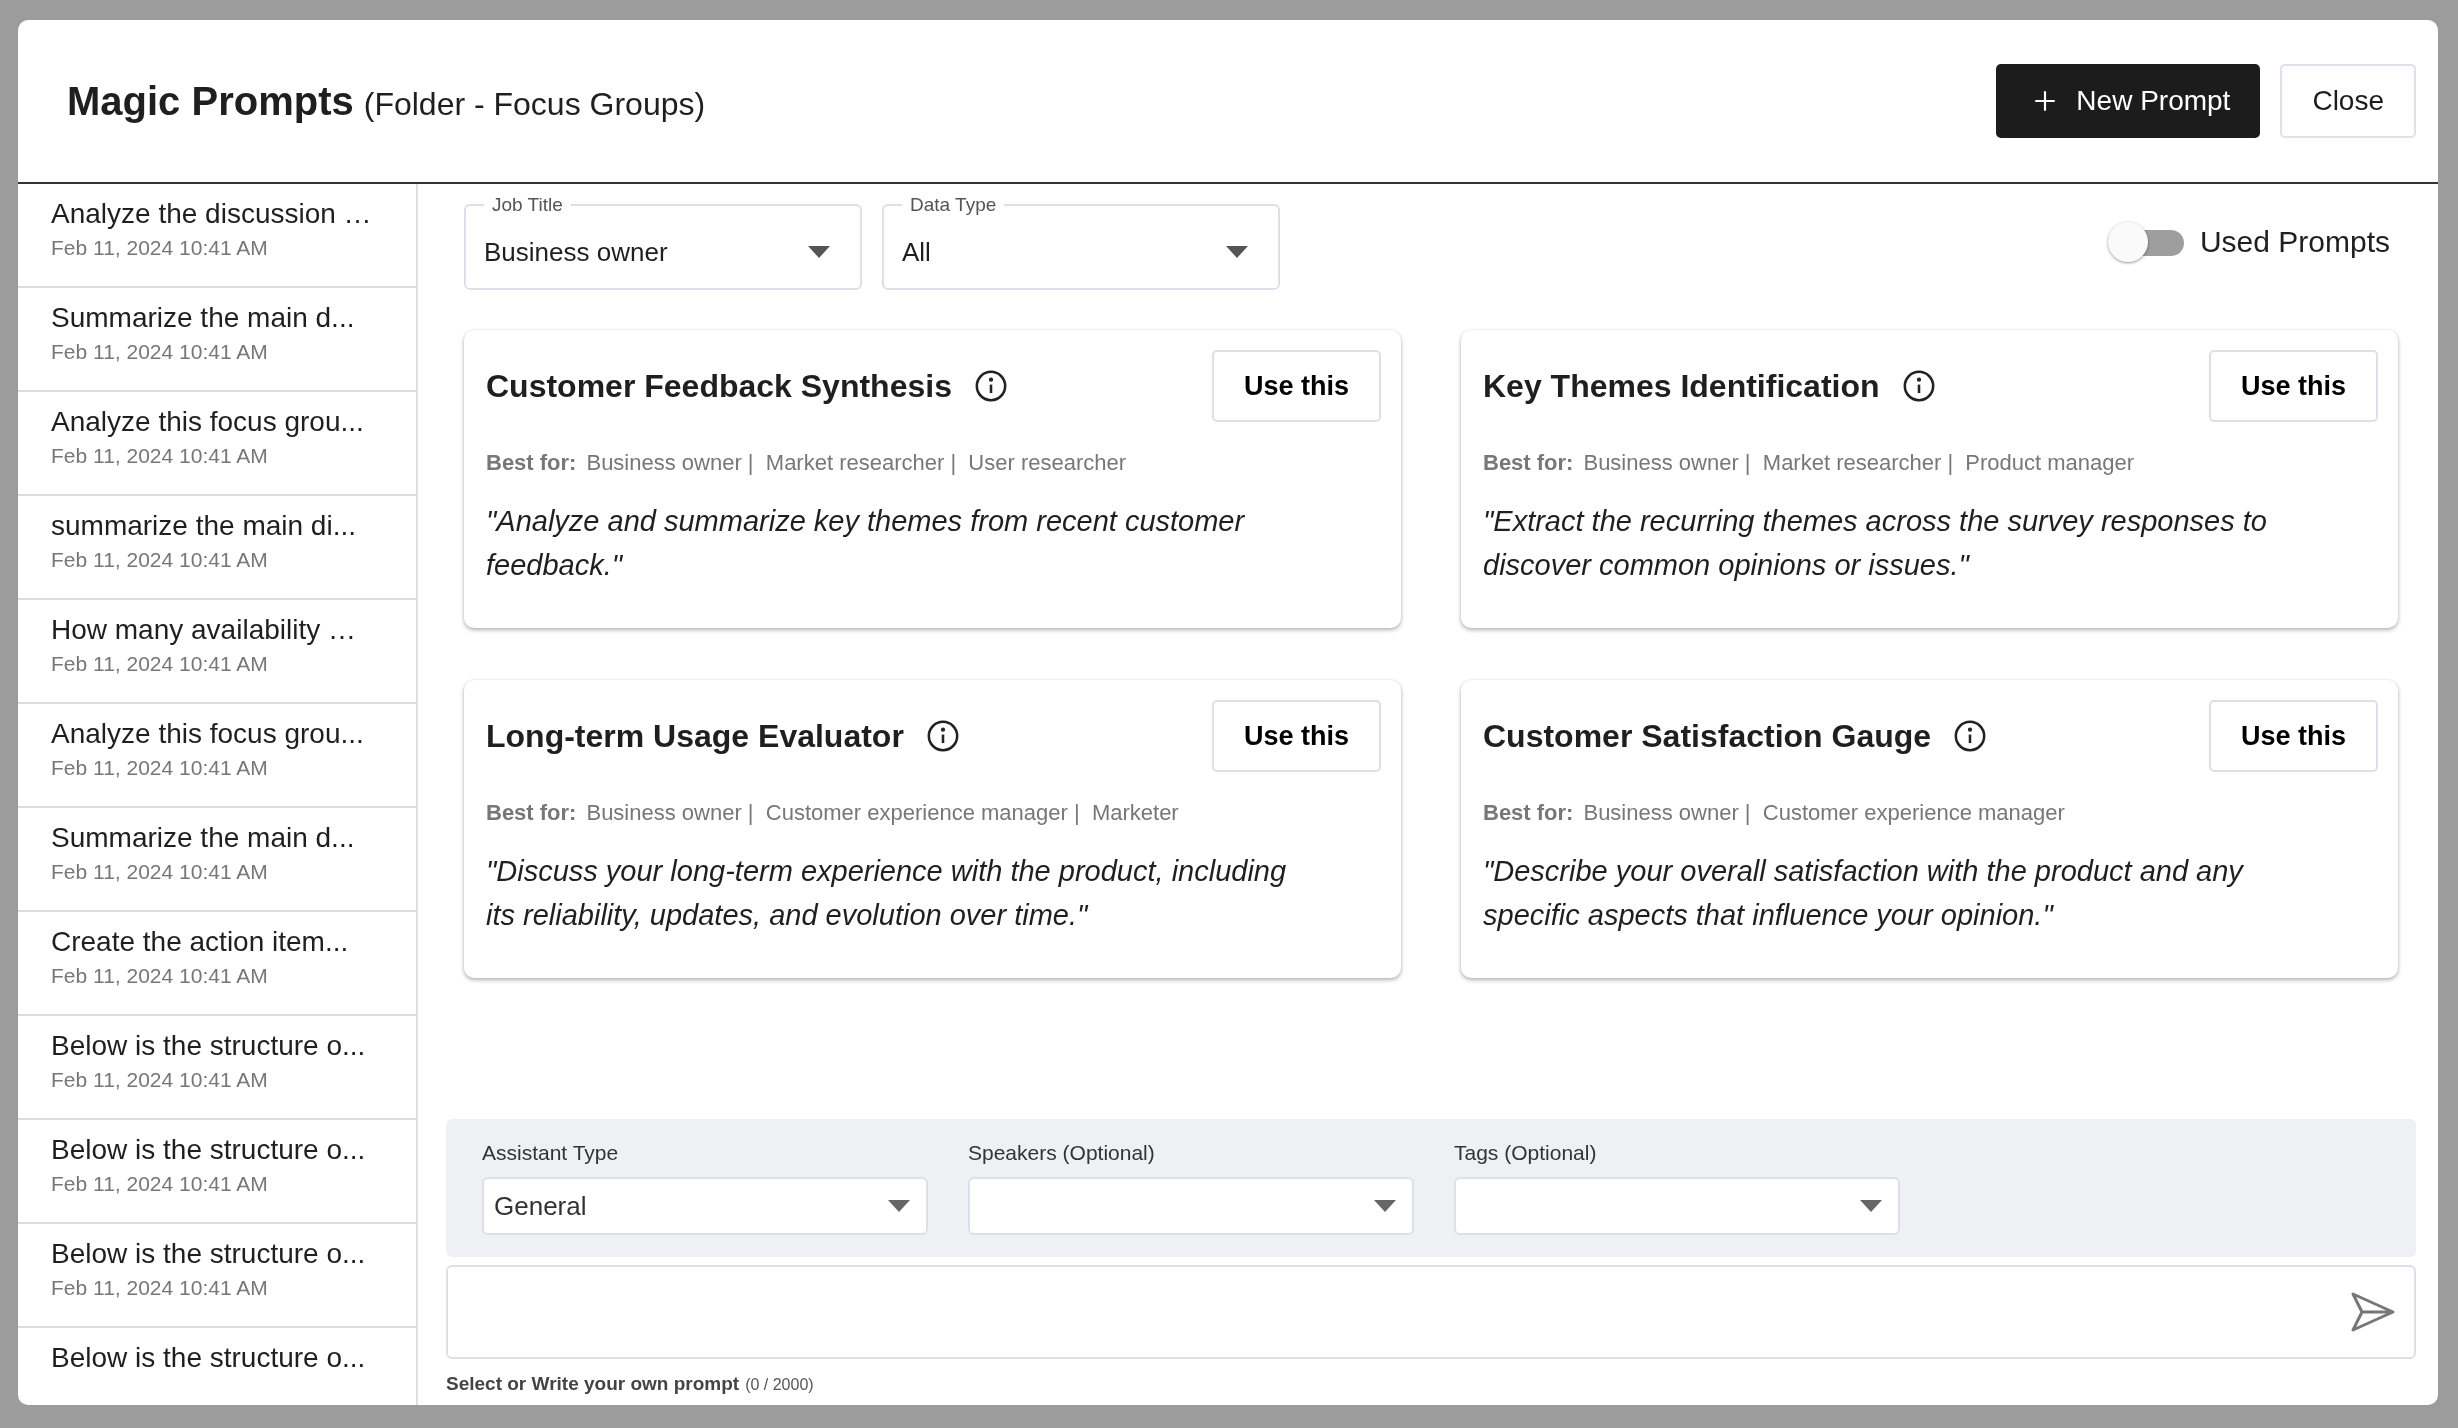 The height and width of the screenshot is (1428, 2458). I want to click on best-for-roles: Business owner | Market researcher | Product manager, so click(1859, 463).